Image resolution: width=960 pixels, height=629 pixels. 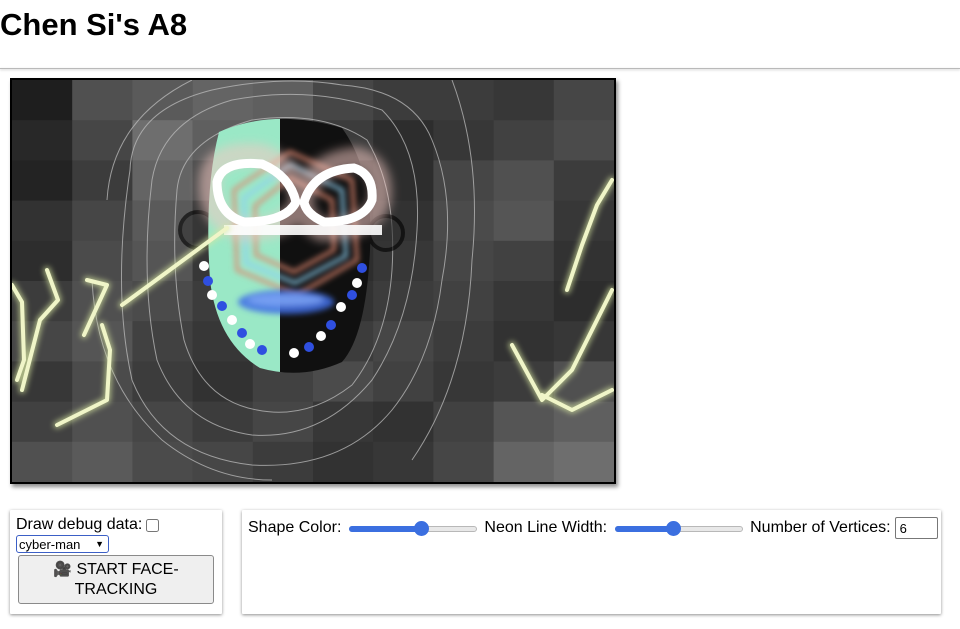 What do you see at coordinates (480, 68) in the screenshot?
I see `header-divider` at bounding box center [480, 68].